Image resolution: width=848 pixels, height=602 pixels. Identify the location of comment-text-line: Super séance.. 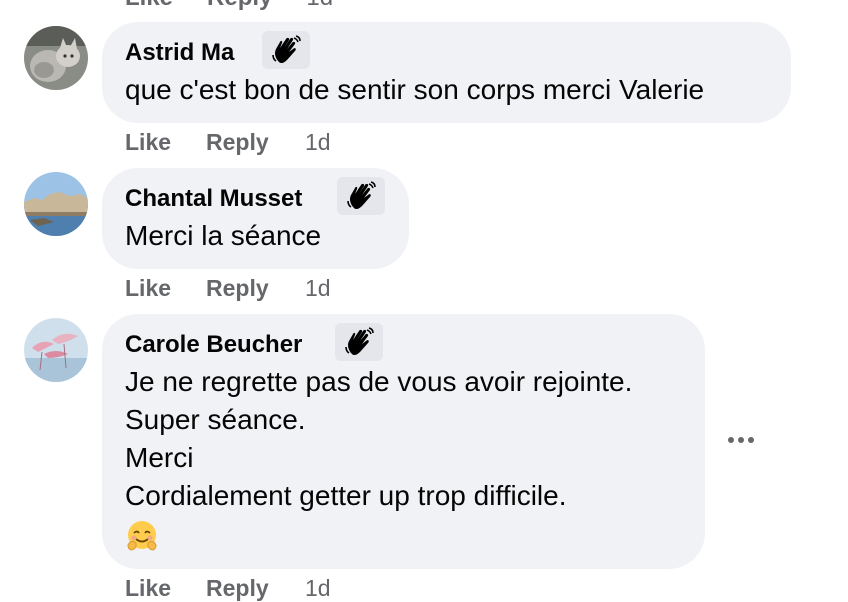
(215, 419).